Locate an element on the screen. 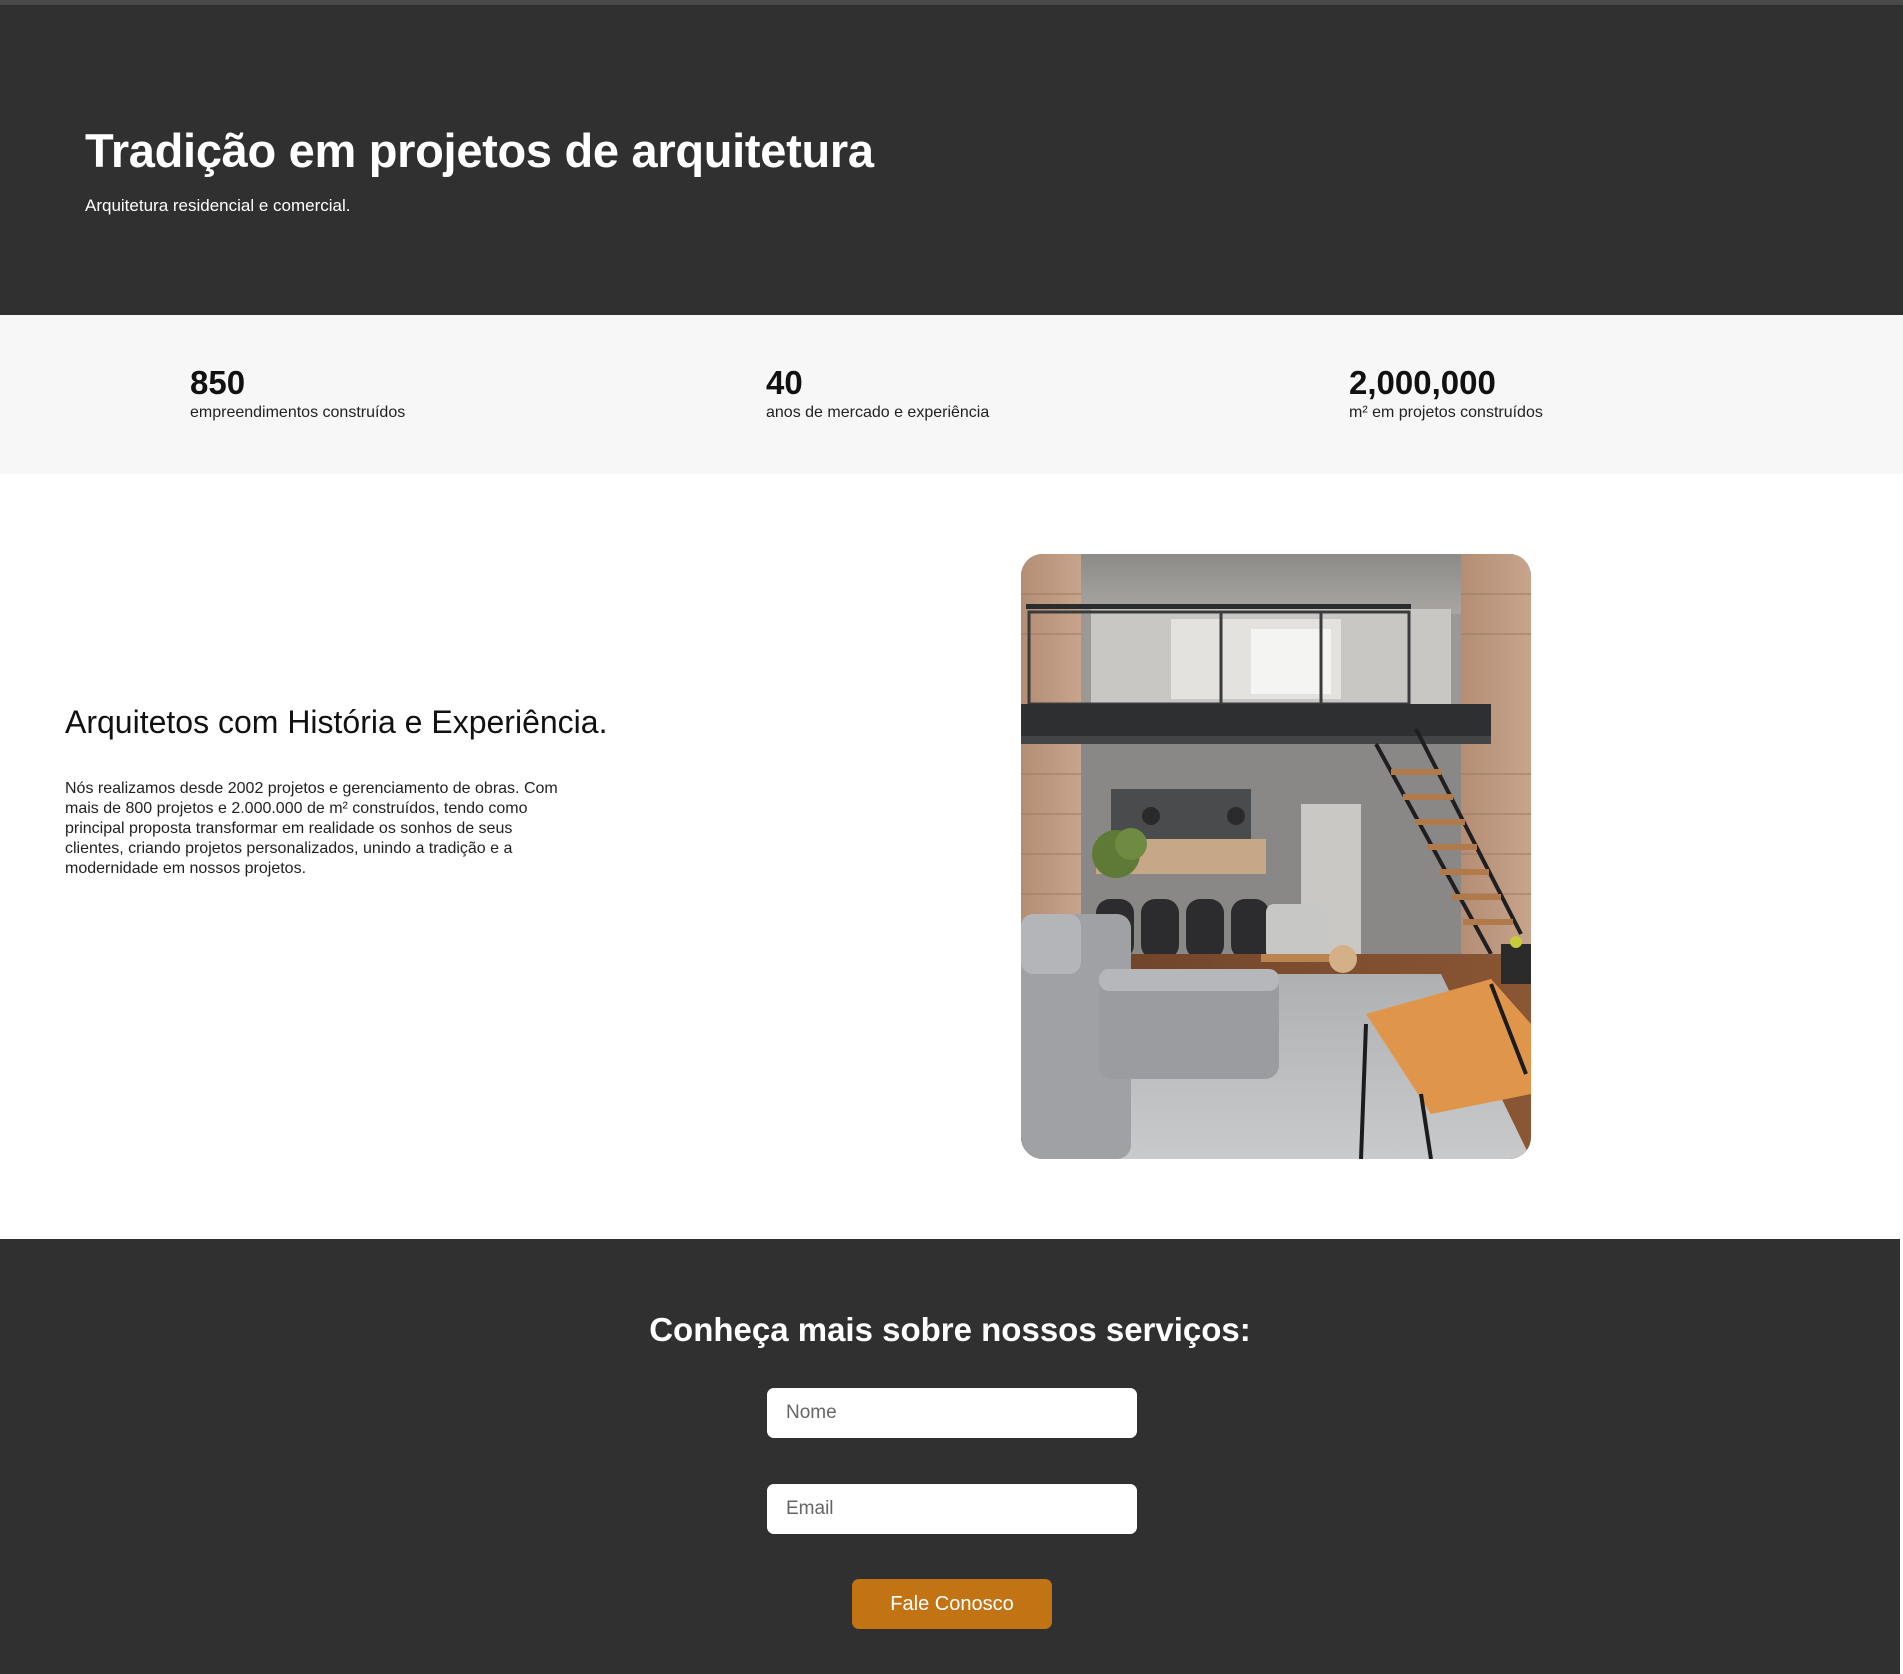 The height and width of the screenshot is (1674, 1903). stat-value: 850 is located at coordinates (218, 382).